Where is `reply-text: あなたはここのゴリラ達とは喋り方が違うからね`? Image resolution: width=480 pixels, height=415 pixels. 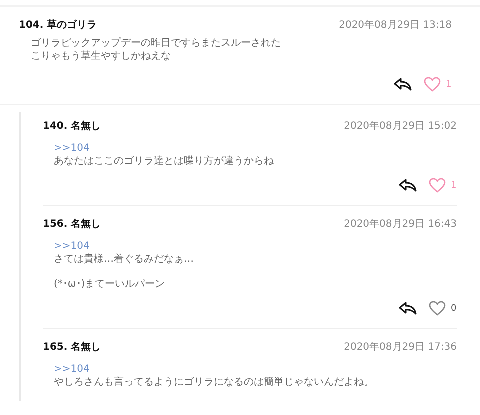 reply-text: あなたはここのゴリラ達とは喋り方が違うからね is located at coordinates (164, 161).